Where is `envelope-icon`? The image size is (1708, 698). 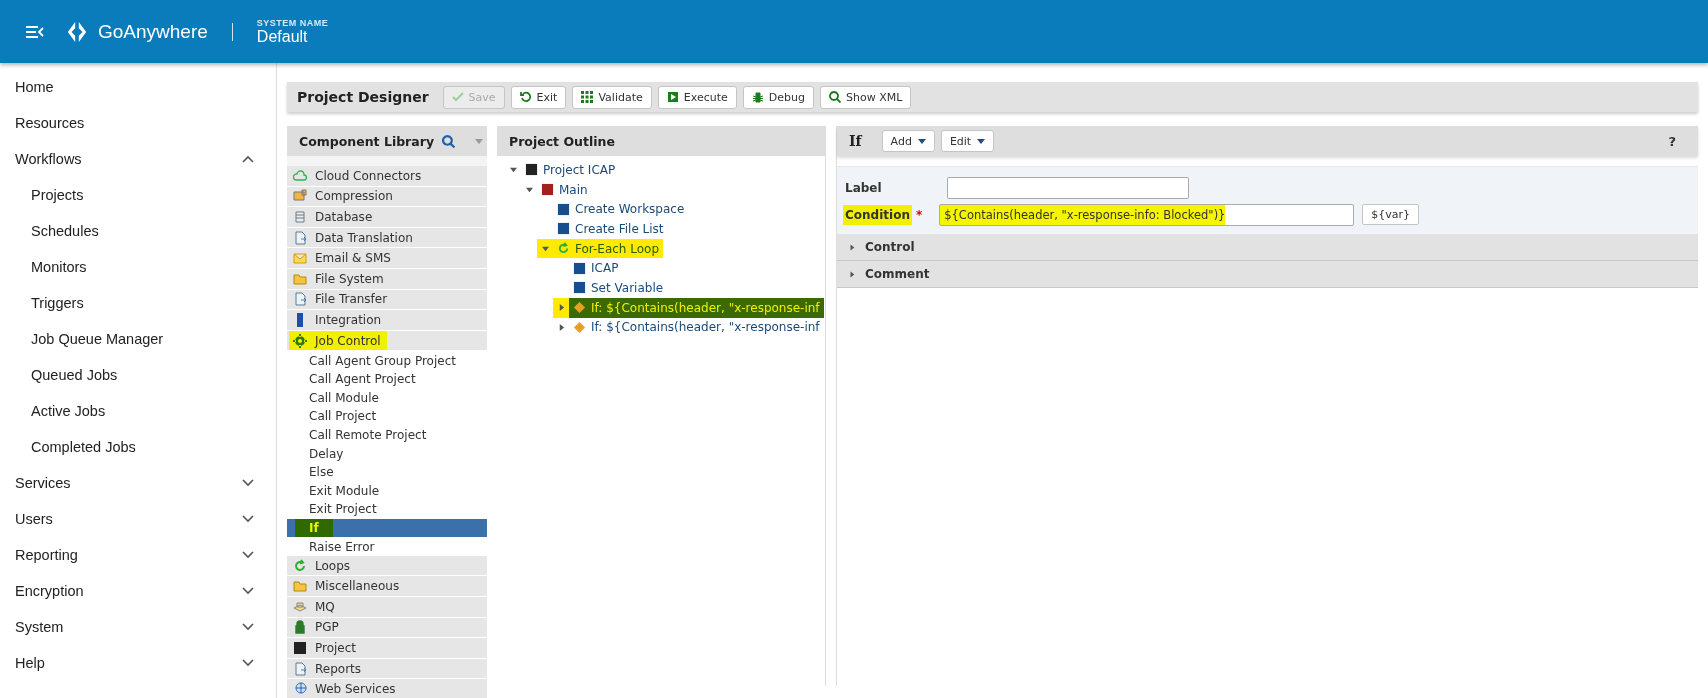
envelope-icon is located at coordinates (300, 258).